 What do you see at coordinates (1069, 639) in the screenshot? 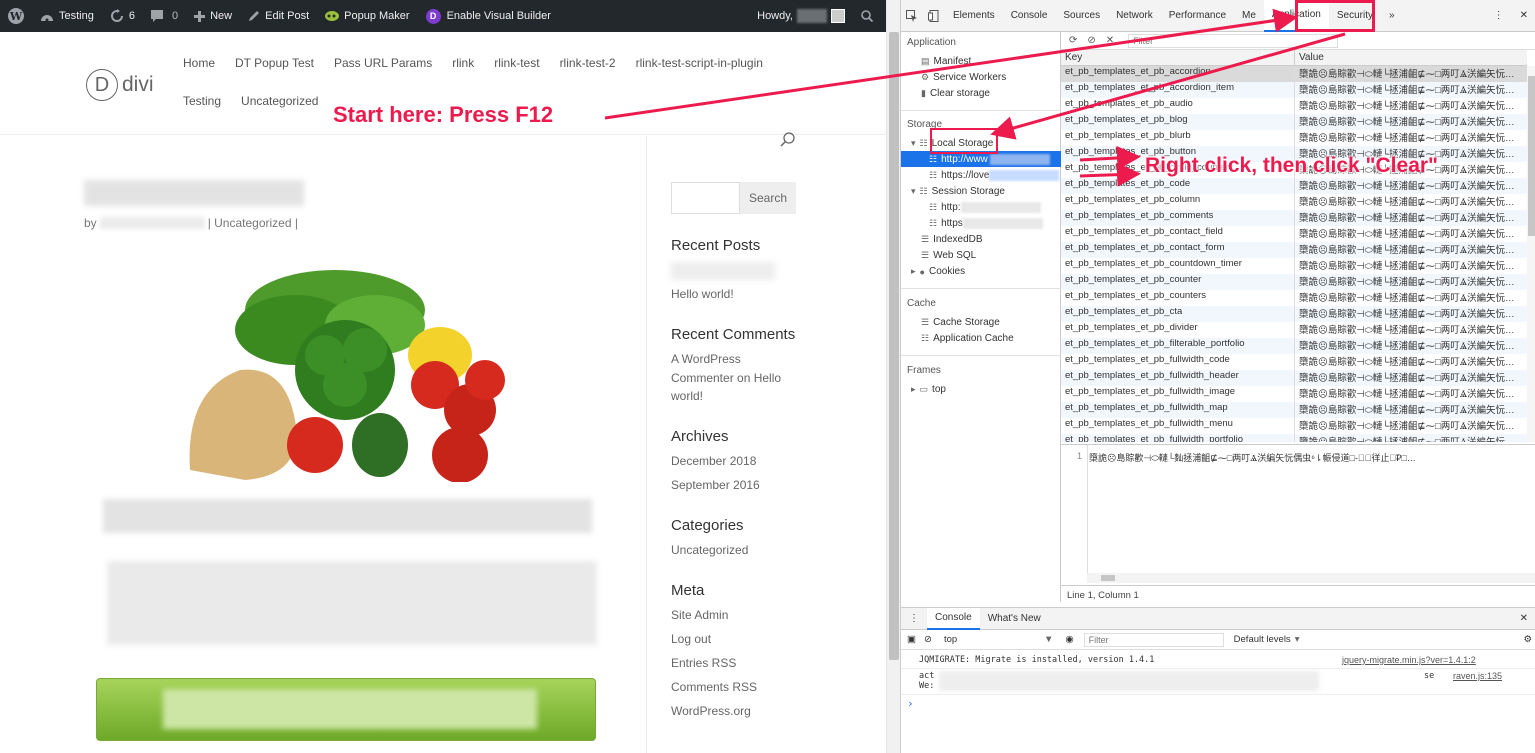
I see `eye-icon: ◉` at bounding box center [1069, 639].